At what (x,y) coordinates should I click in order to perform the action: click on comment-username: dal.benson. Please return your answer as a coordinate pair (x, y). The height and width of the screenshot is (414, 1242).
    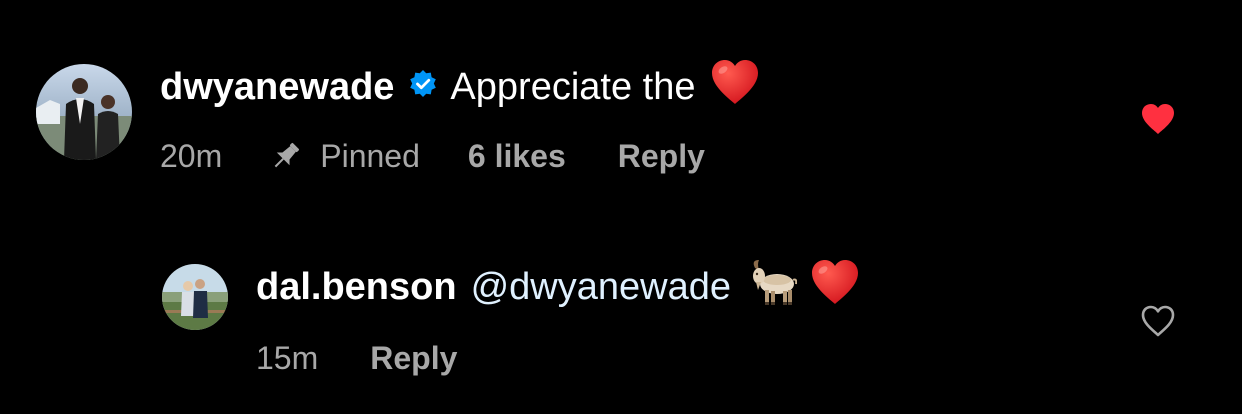
    Looking at the image, I should click on (356, 287).